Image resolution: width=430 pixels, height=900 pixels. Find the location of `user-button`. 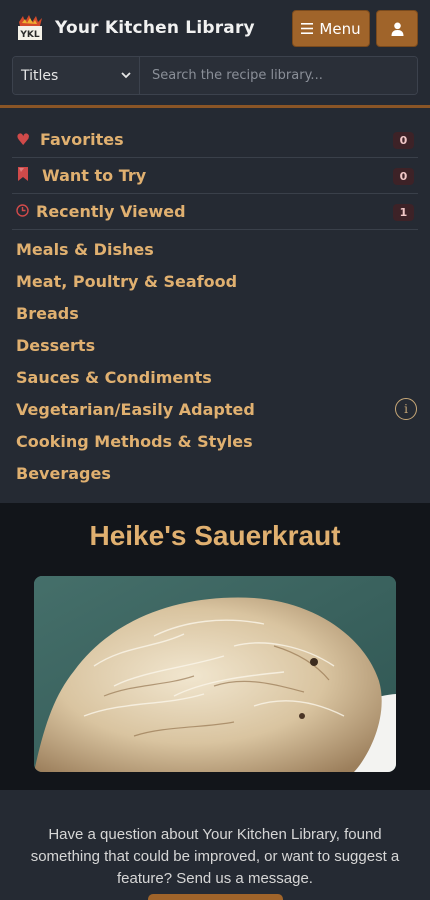

user-button is located at coordinates (397, 28).